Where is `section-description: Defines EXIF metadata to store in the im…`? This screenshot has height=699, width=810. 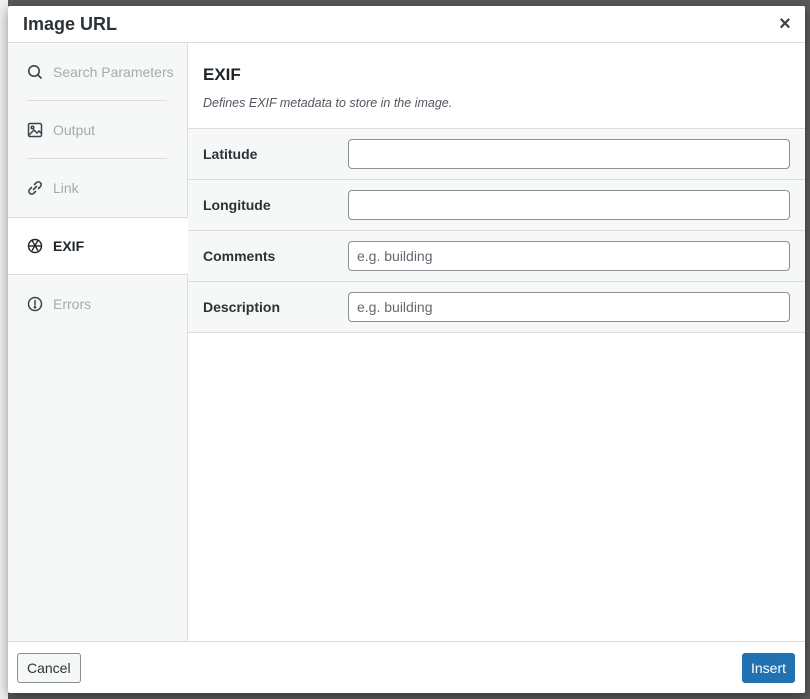 section-description: Defines EXIF metadata to store in the im… is located at coordinates (328, 103).